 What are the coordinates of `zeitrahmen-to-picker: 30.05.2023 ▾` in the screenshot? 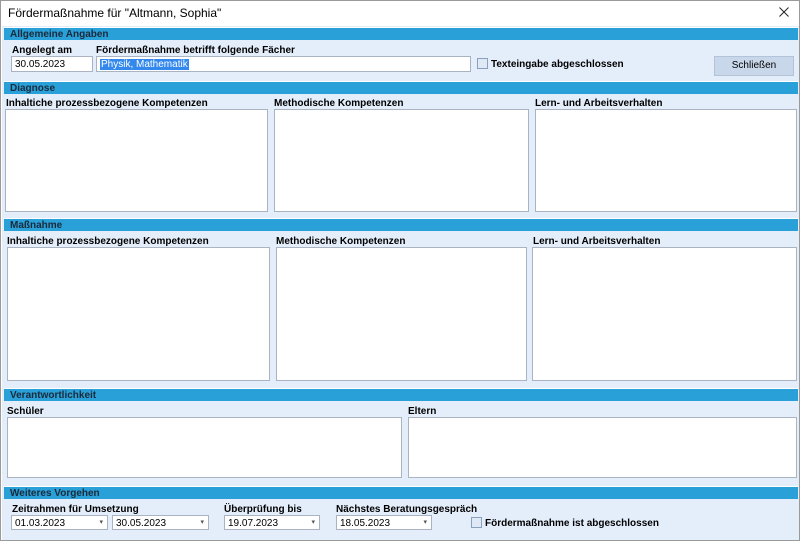 It's located at (160, 522).